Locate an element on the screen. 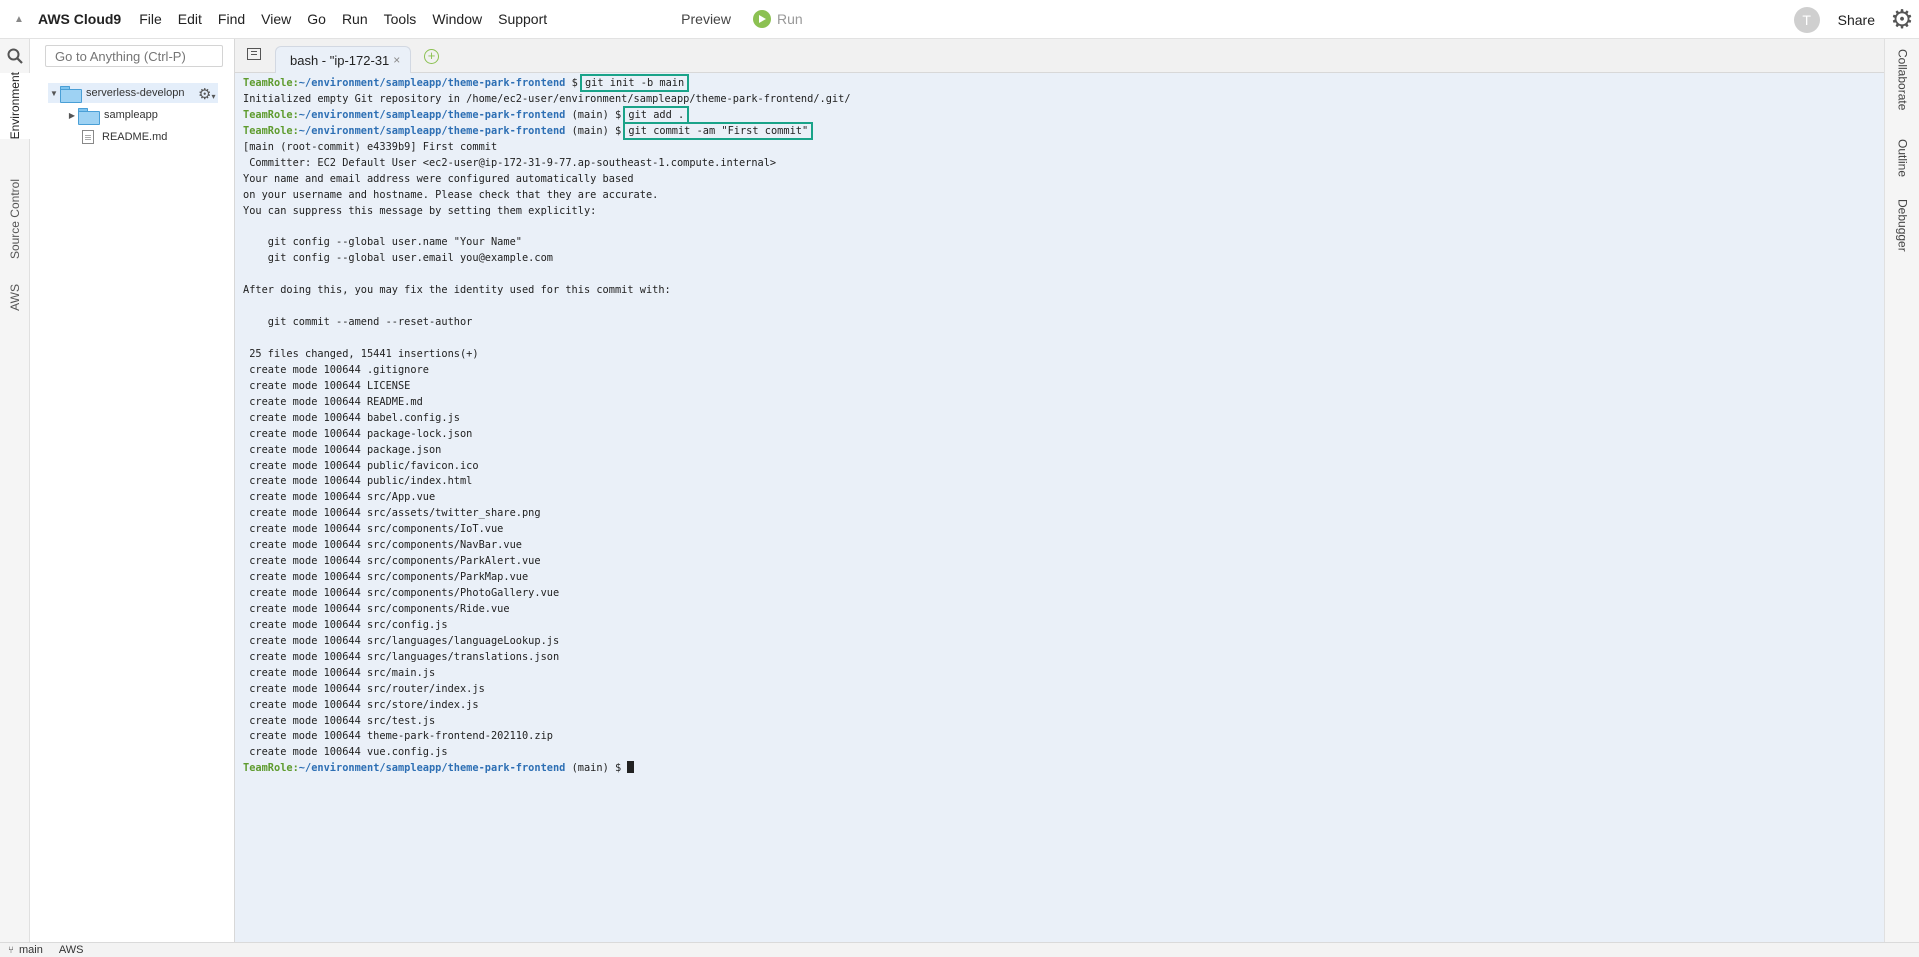 The height and width of the screenshot is (957, 1919). tree-root-folder: ▼ serverless-developn is located at coordinates (133, 93).